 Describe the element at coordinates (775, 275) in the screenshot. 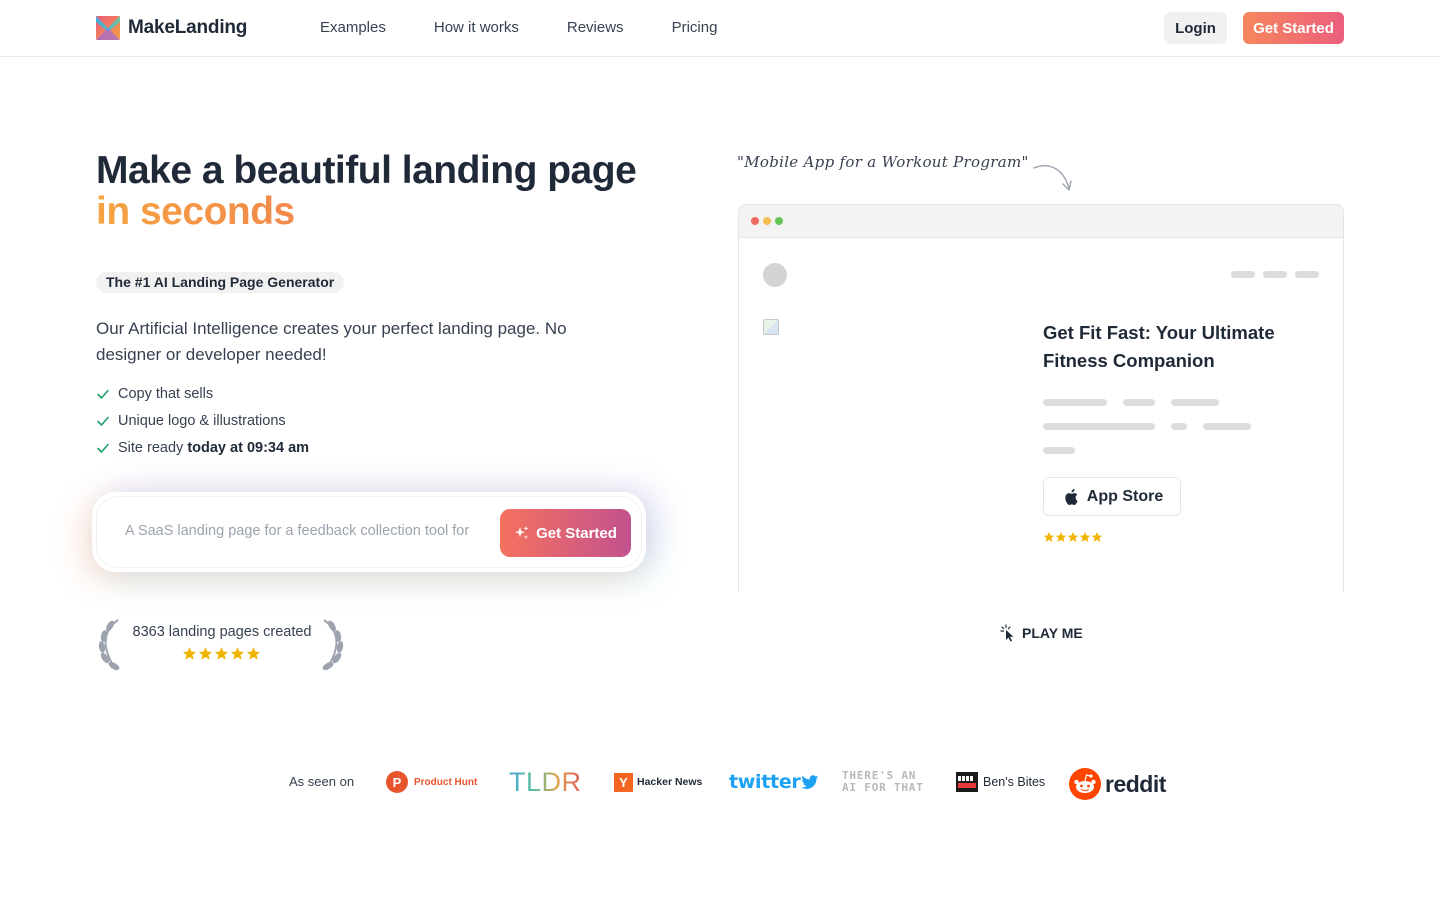

I see `demo-logo-placeholder` at that location.